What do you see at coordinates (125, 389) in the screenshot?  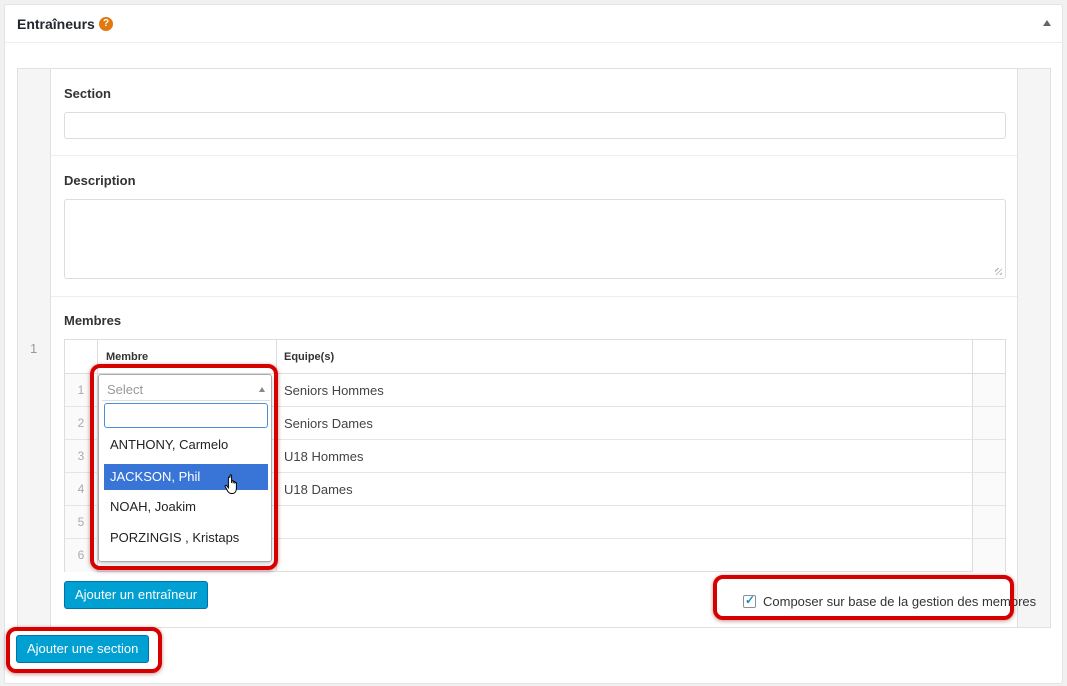 I see `select-placeholder: Select` at bounding box center [125, 389].